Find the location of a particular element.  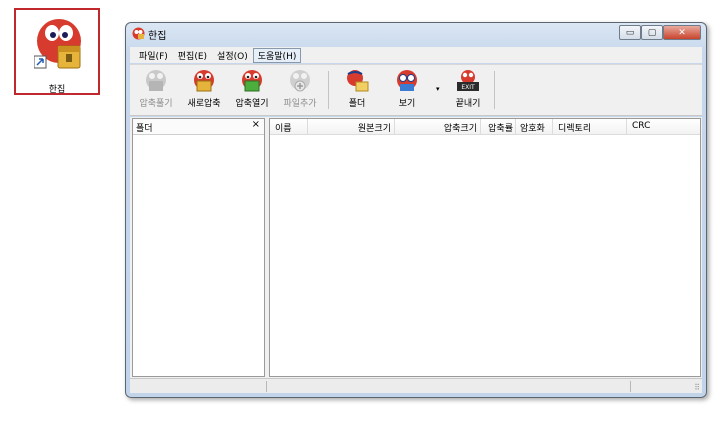

exit-button: EXIT 끝내기 is located at coordinates (468, 91).